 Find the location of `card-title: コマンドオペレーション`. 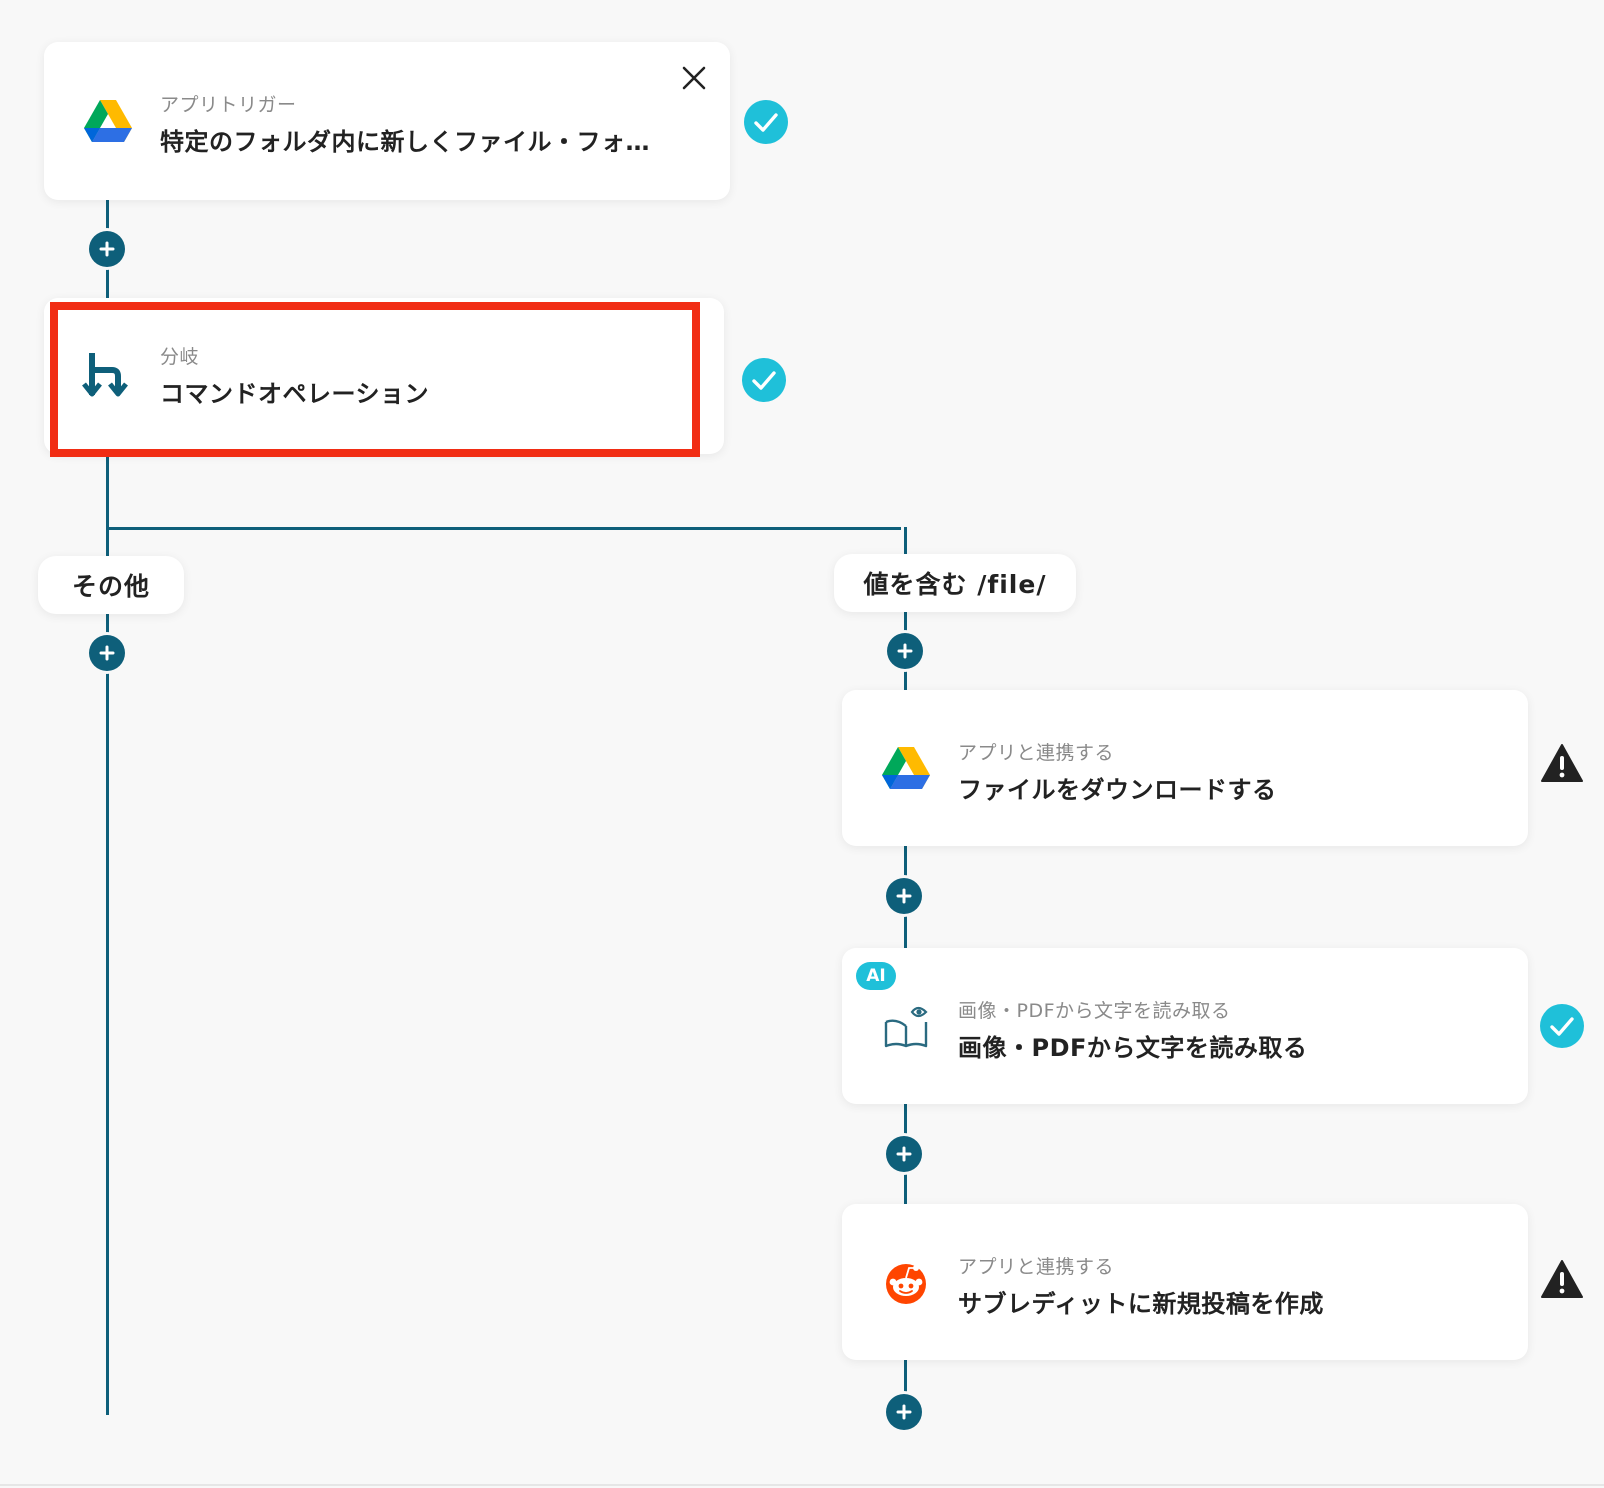

card-title: コマンドオペレーション is located at coordinates (295, 394).